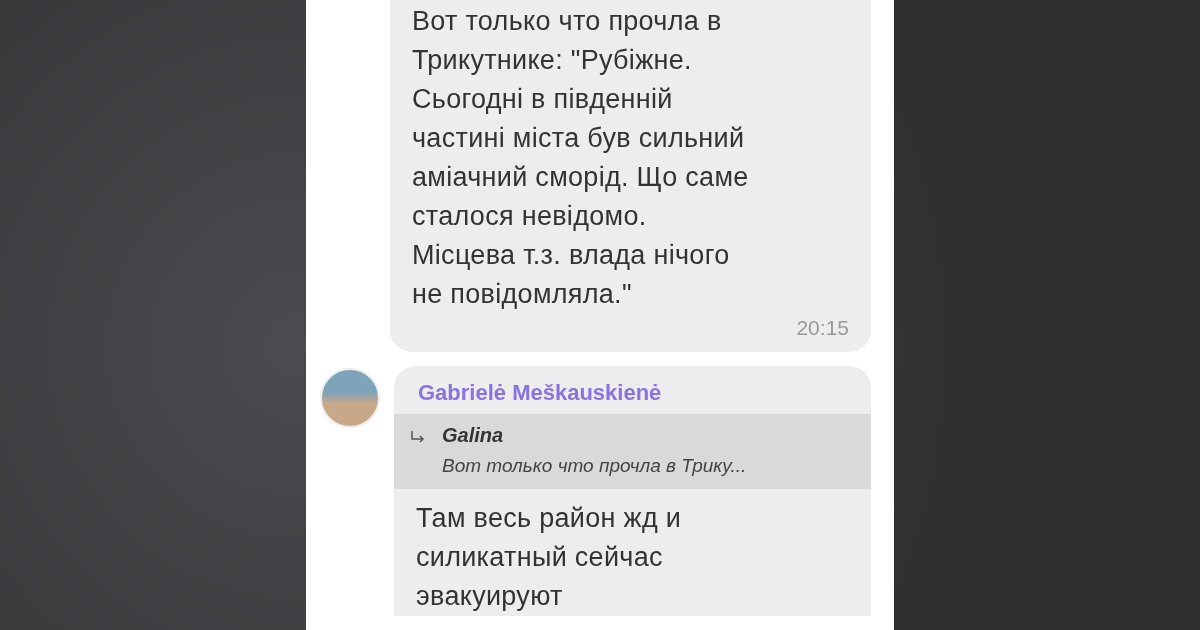 This screenshot has height=630, width=1200. Describe the element at coordinates (473, 435) in the screenshot. I see `quote-author: Galina` at that location.